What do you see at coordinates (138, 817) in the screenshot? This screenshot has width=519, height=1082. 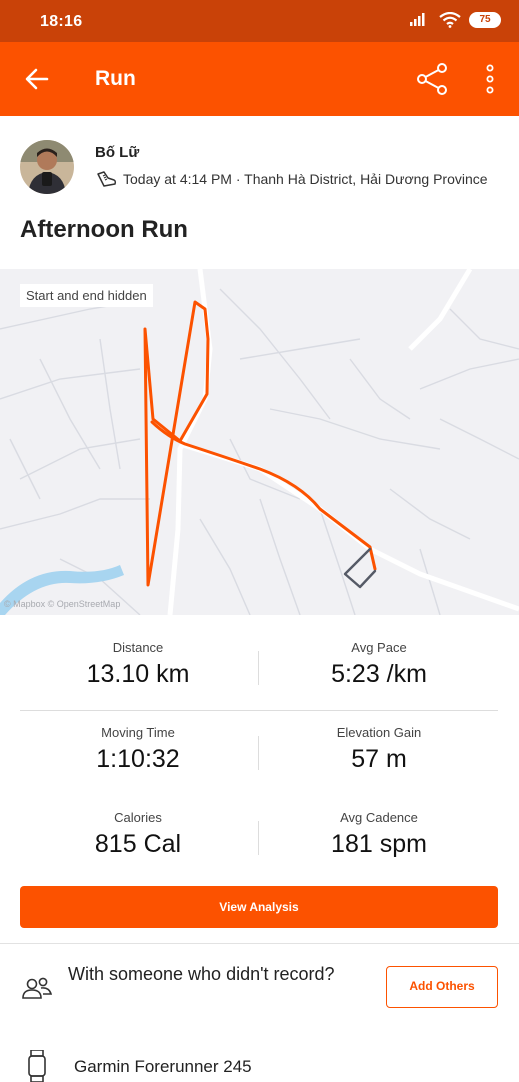 I see `stat-label: Calories` at bounding box center [138, 817].